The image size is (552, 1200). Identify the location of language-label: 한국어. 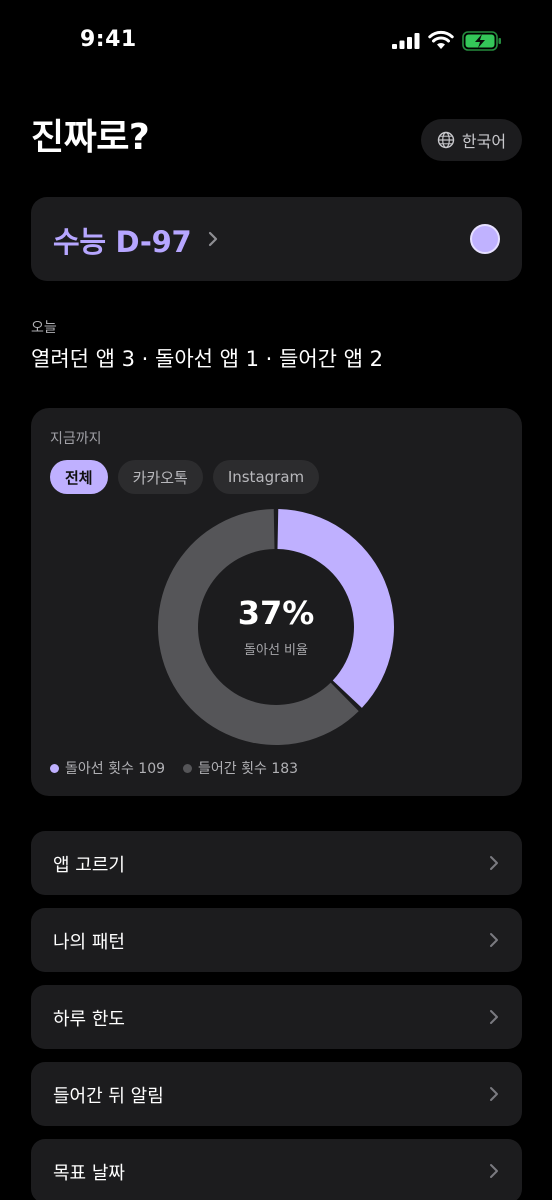
(484, 141).